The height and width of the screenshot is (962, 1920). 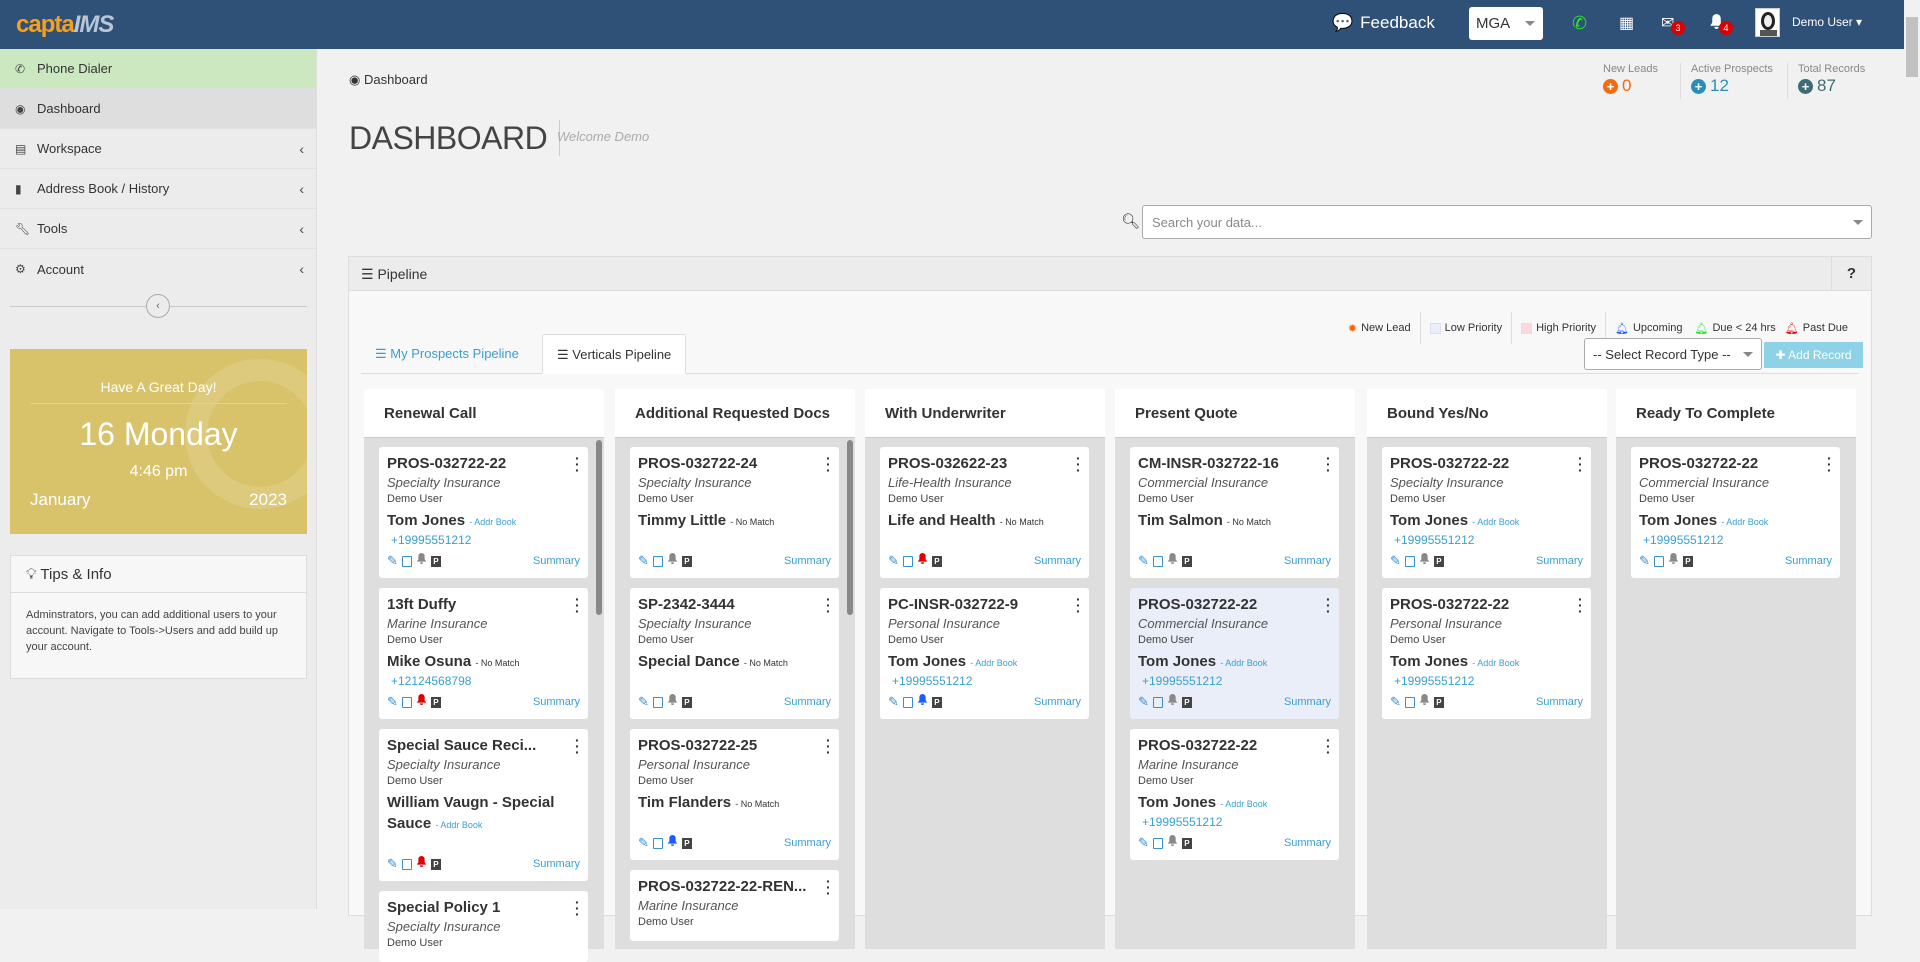 I want to click on sidebar-item-account: ⚙ Account ‹, so click(x=158, y=269).